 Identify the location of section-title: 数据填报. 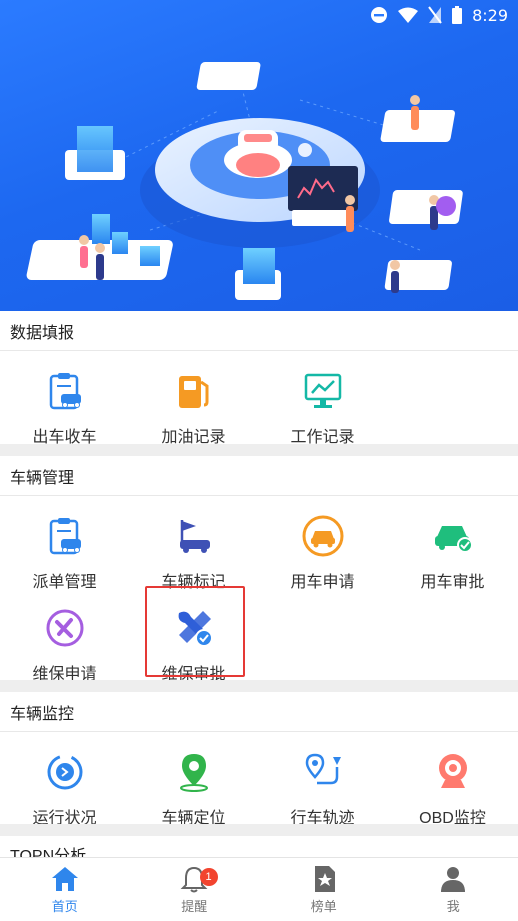
(259, 331).